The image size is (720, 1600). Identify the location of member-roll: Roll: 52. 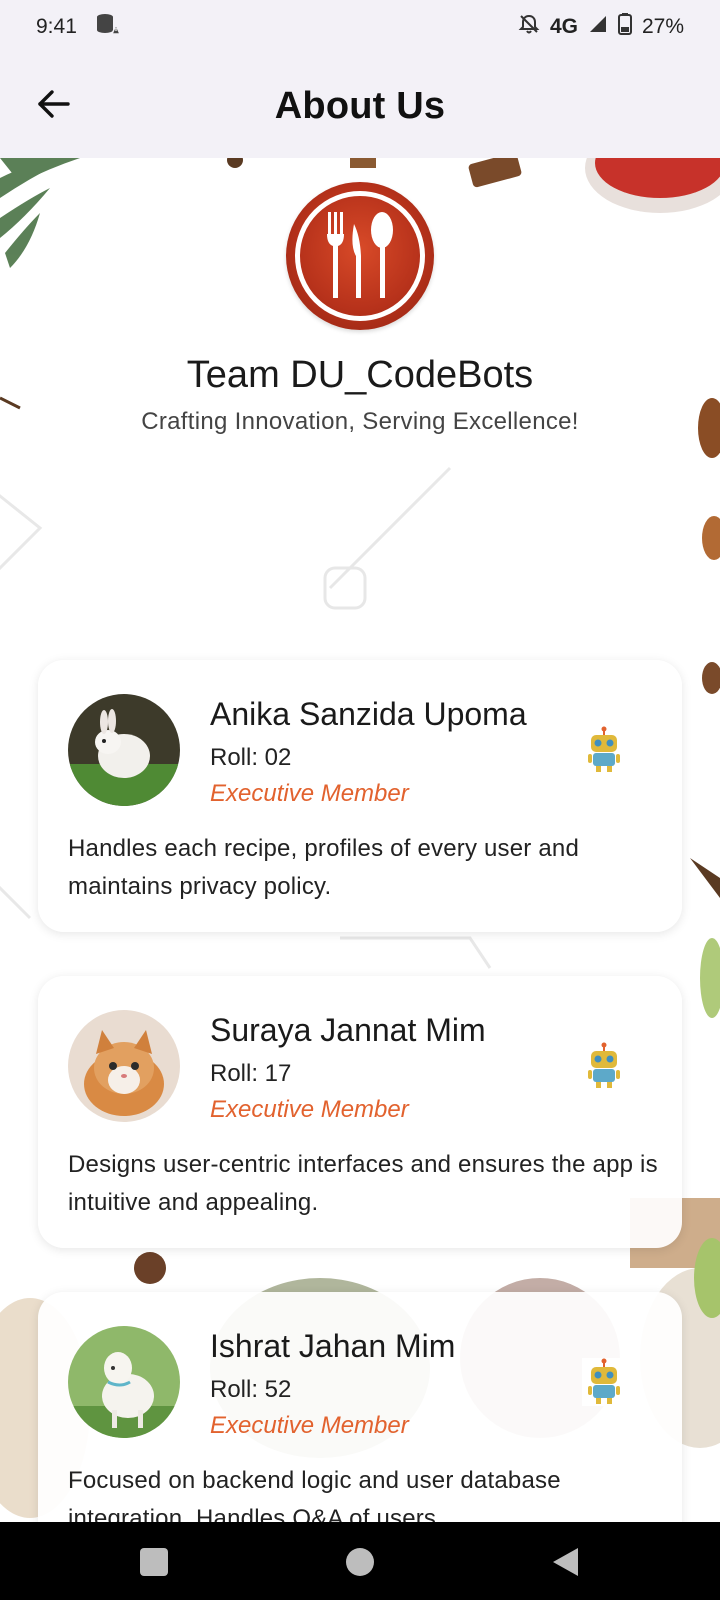
(251, 1389).